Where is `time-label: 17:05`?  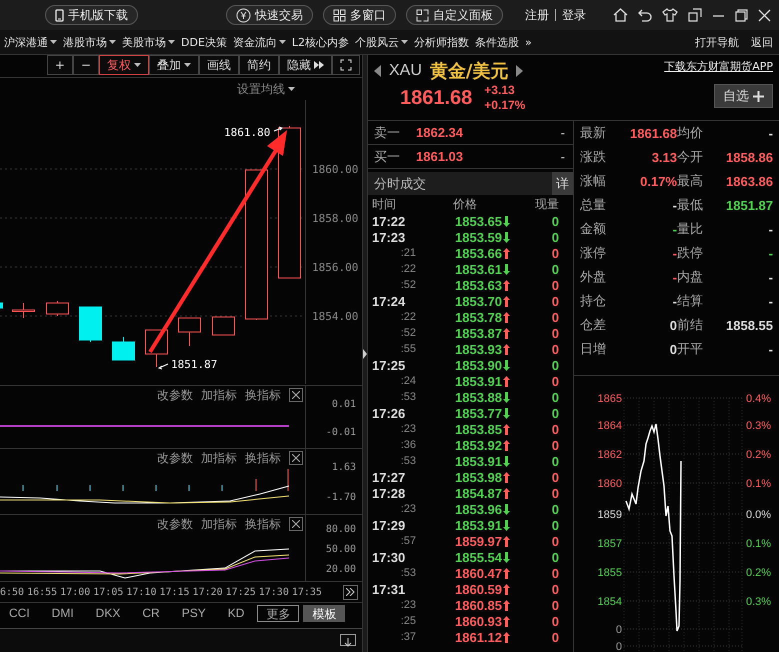 time-label: 17:05 is located at coordinates (108, 592).